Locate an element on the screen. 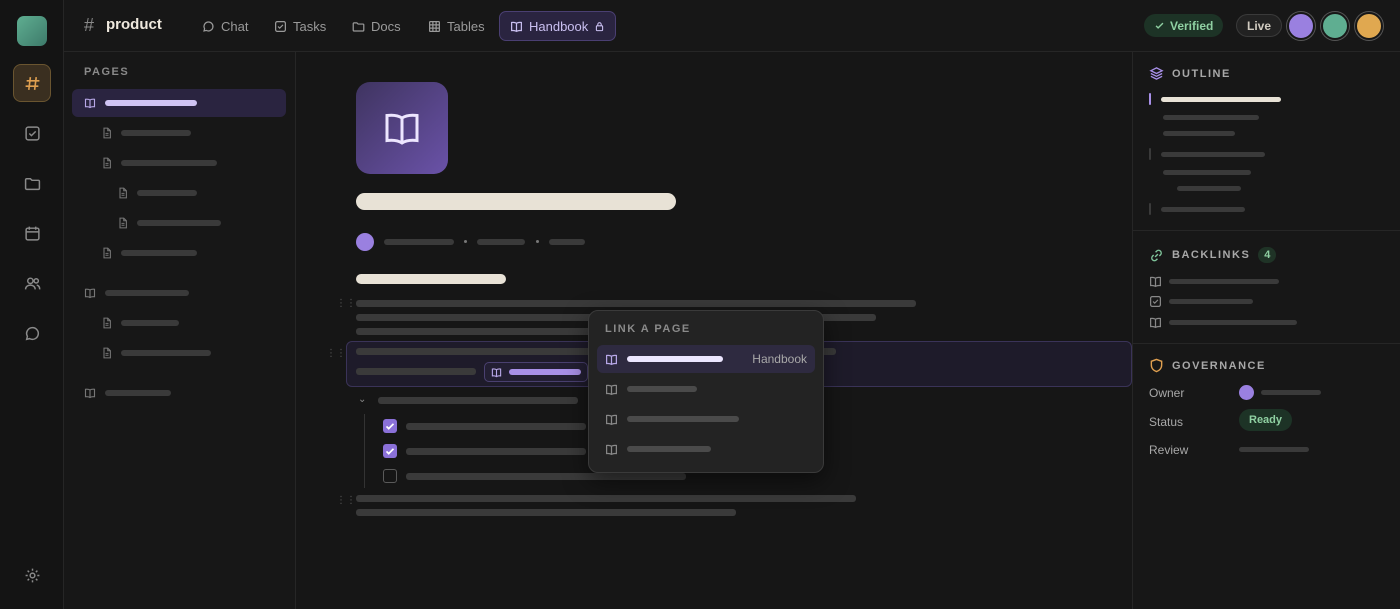 Image resolution: width=1400 pixels, height=609 pixels. live-badge: Live is located at coordinates (1259, 25).